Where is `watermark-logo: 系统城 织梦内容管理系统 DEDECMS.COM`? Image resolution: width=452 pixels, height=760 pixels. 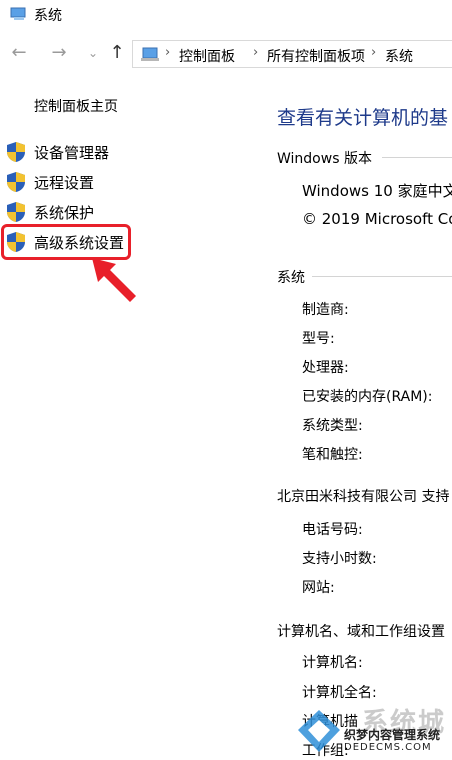
watermark-logo: 系统城 织梦内容管理系统 DEDECMS.COM is located at coordinates (374, 730).